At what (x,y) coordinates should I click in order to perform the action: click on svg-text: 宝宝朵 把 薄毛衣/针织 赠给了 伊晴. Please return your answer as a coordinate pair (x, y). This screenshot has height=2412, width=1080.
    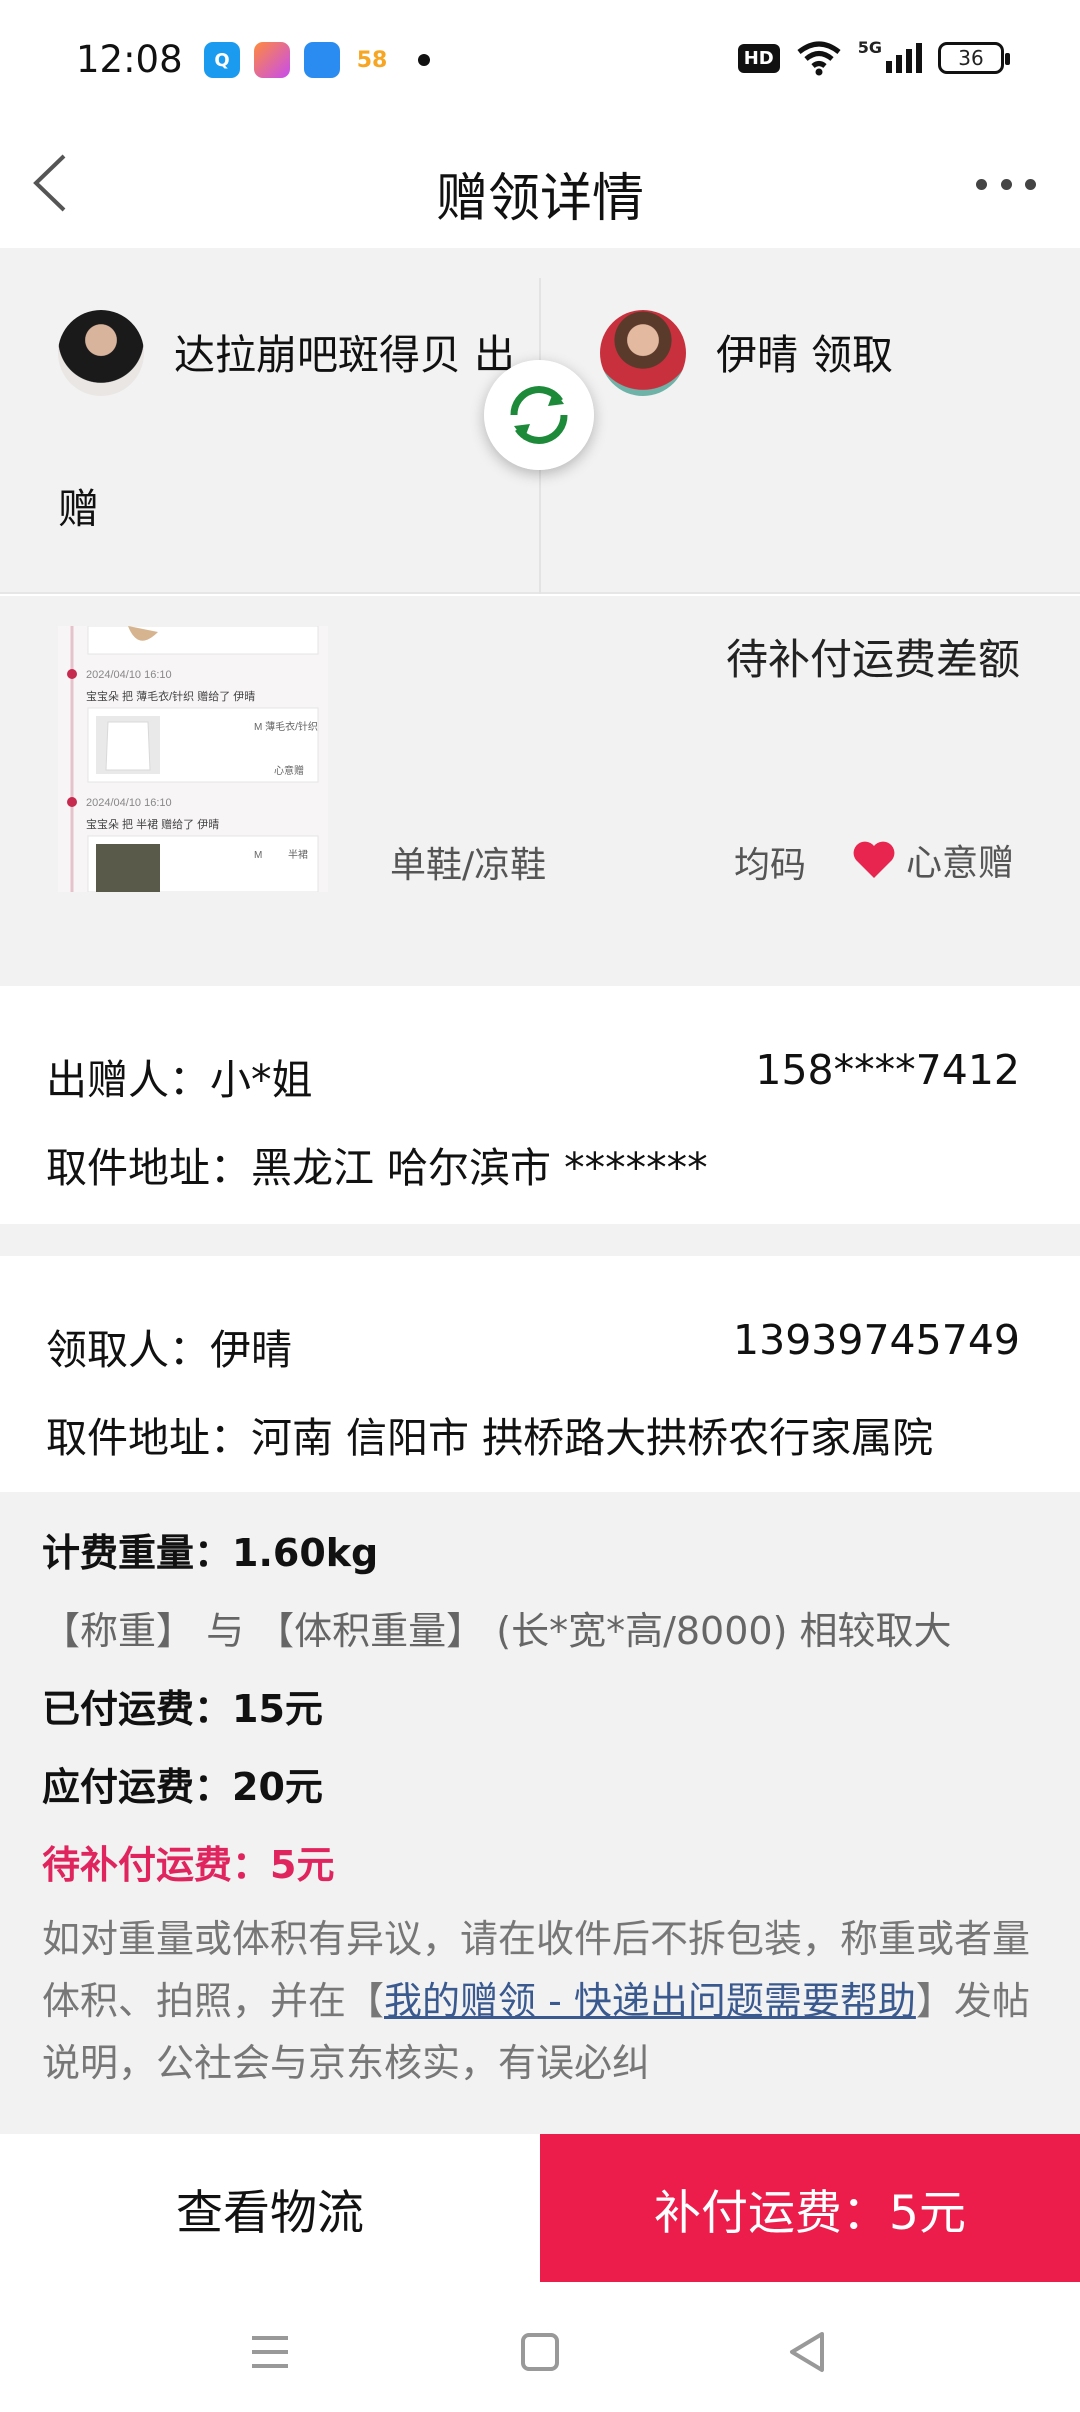
    Looking at the image, I should click on (170, 696).